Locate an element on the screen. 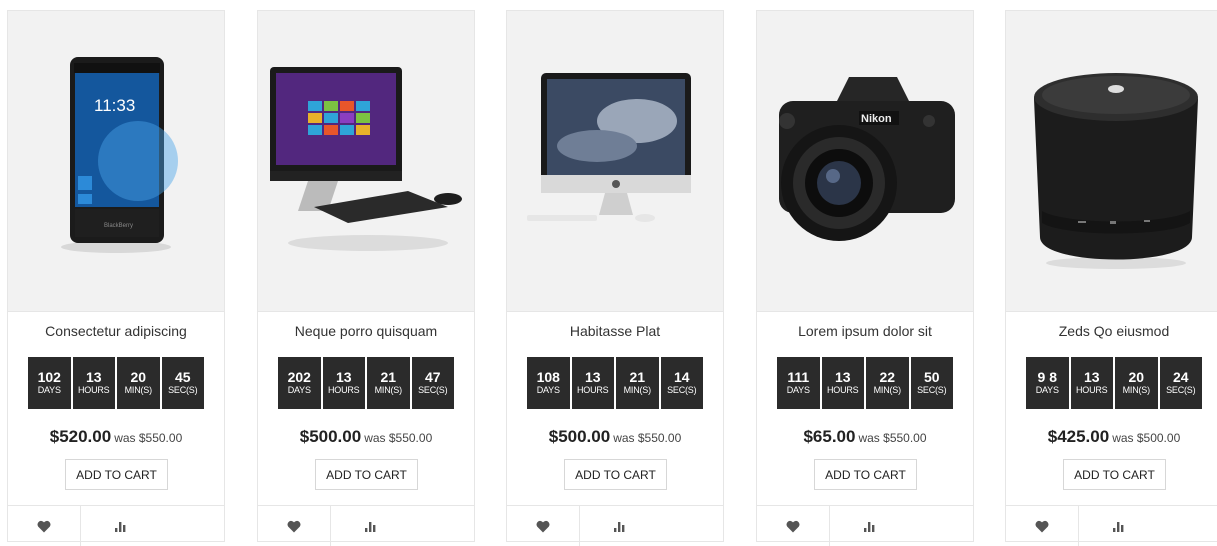  current-price: $425.00 is located at coordinates (1078, 436).